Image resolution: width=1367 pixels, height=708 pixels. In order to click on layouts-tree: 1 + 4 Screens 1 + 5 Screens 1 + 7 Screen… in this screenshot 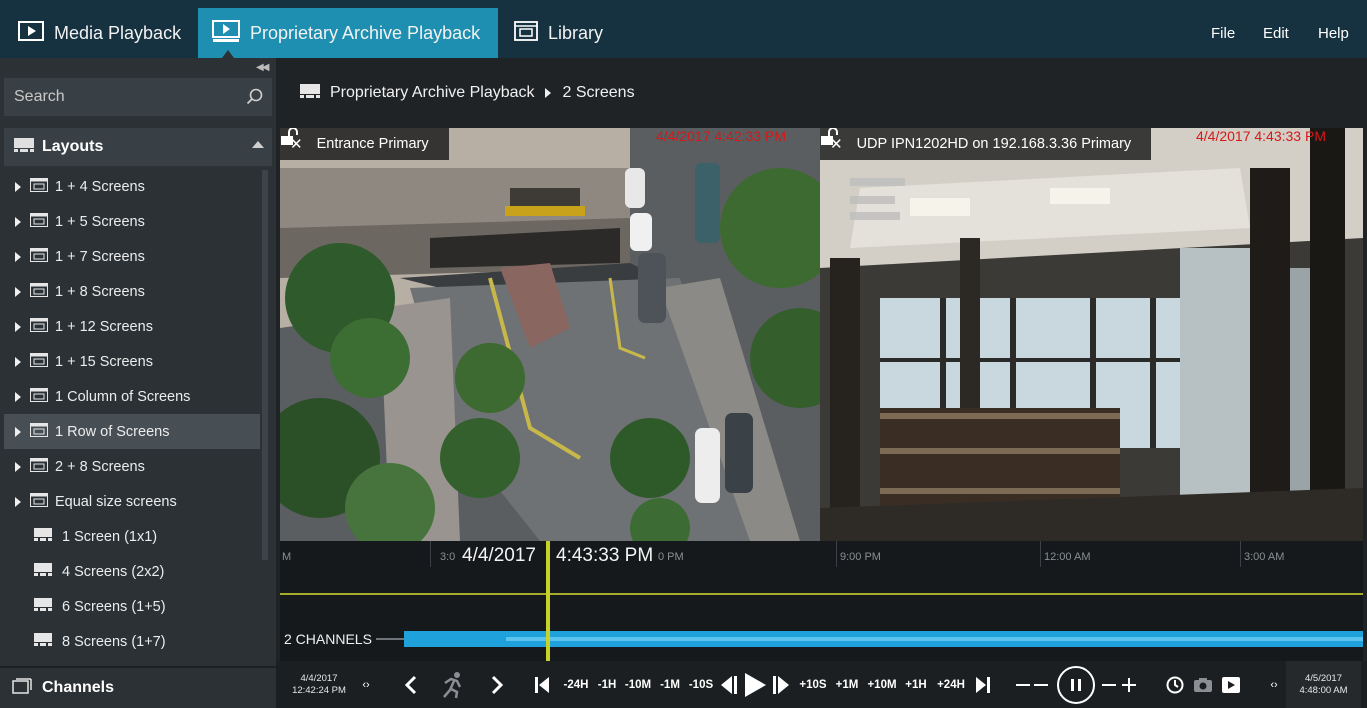, I will do `click(132, 414)`.